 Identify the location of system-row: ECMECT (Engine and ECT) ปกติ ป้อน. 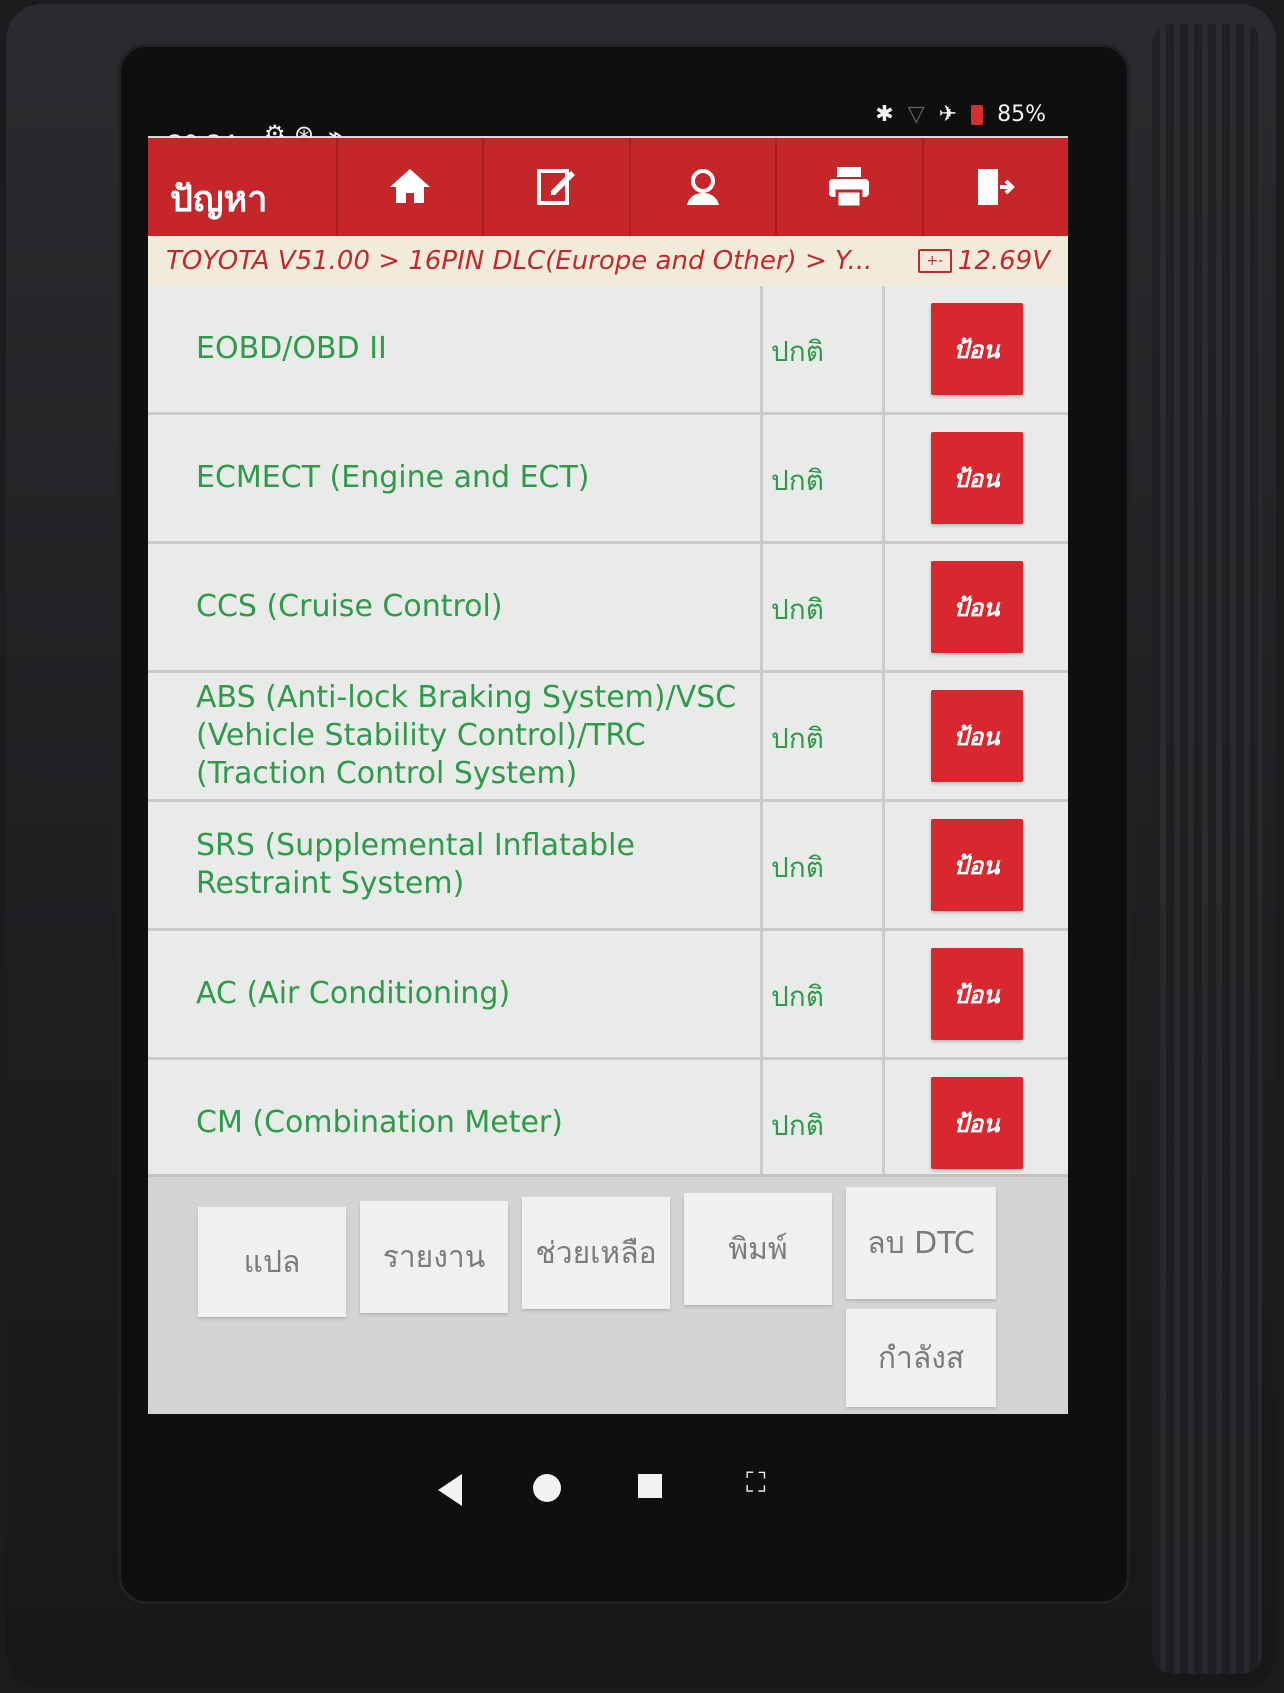
(608, 479).